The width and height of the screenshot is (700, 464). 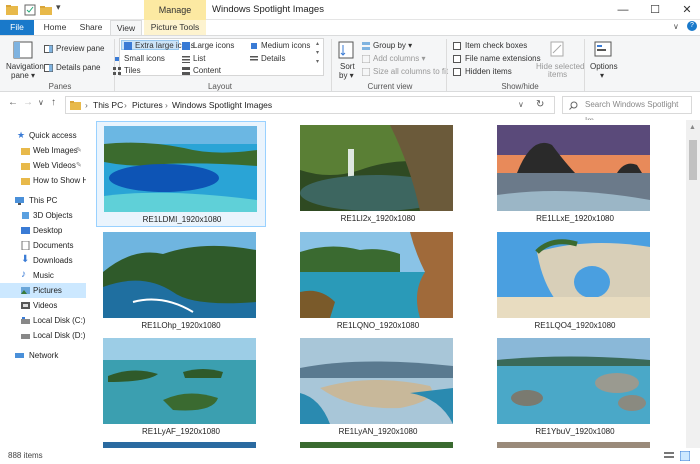 I want to click on nav-videos: Videos, so click(x=43, y=305).